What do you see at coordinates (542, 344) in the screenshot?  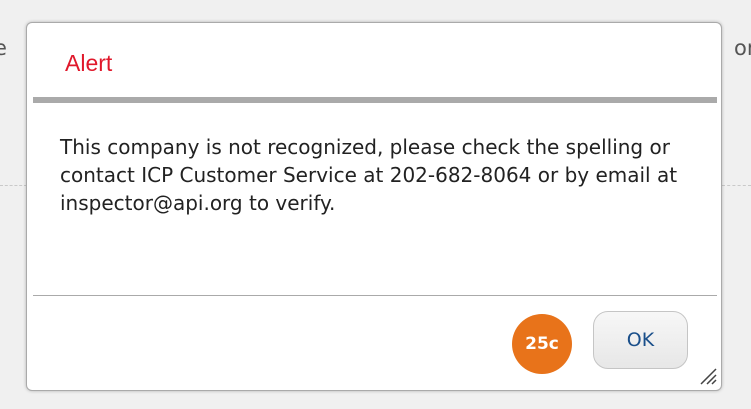 I see `counter-badge: 25c` at bounding box center [542, 344].